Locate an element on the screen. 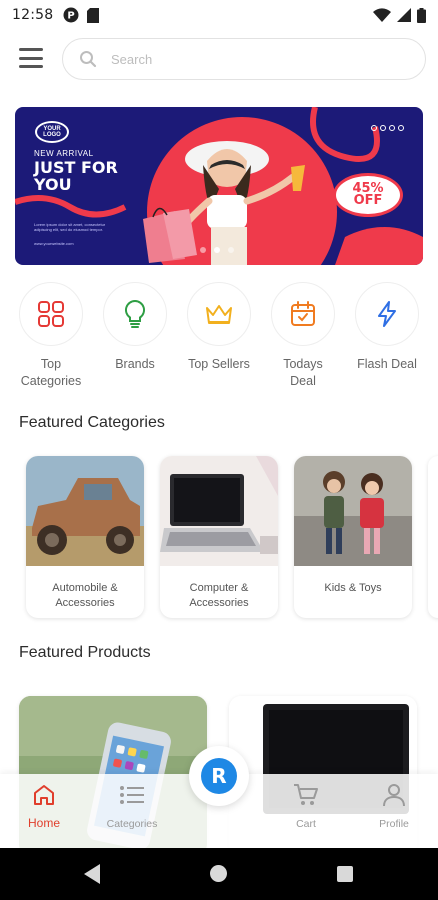 This screenshot has width=438, height=900. banner-headline: JUST FOR YOU is located at coordinates (76, 176).